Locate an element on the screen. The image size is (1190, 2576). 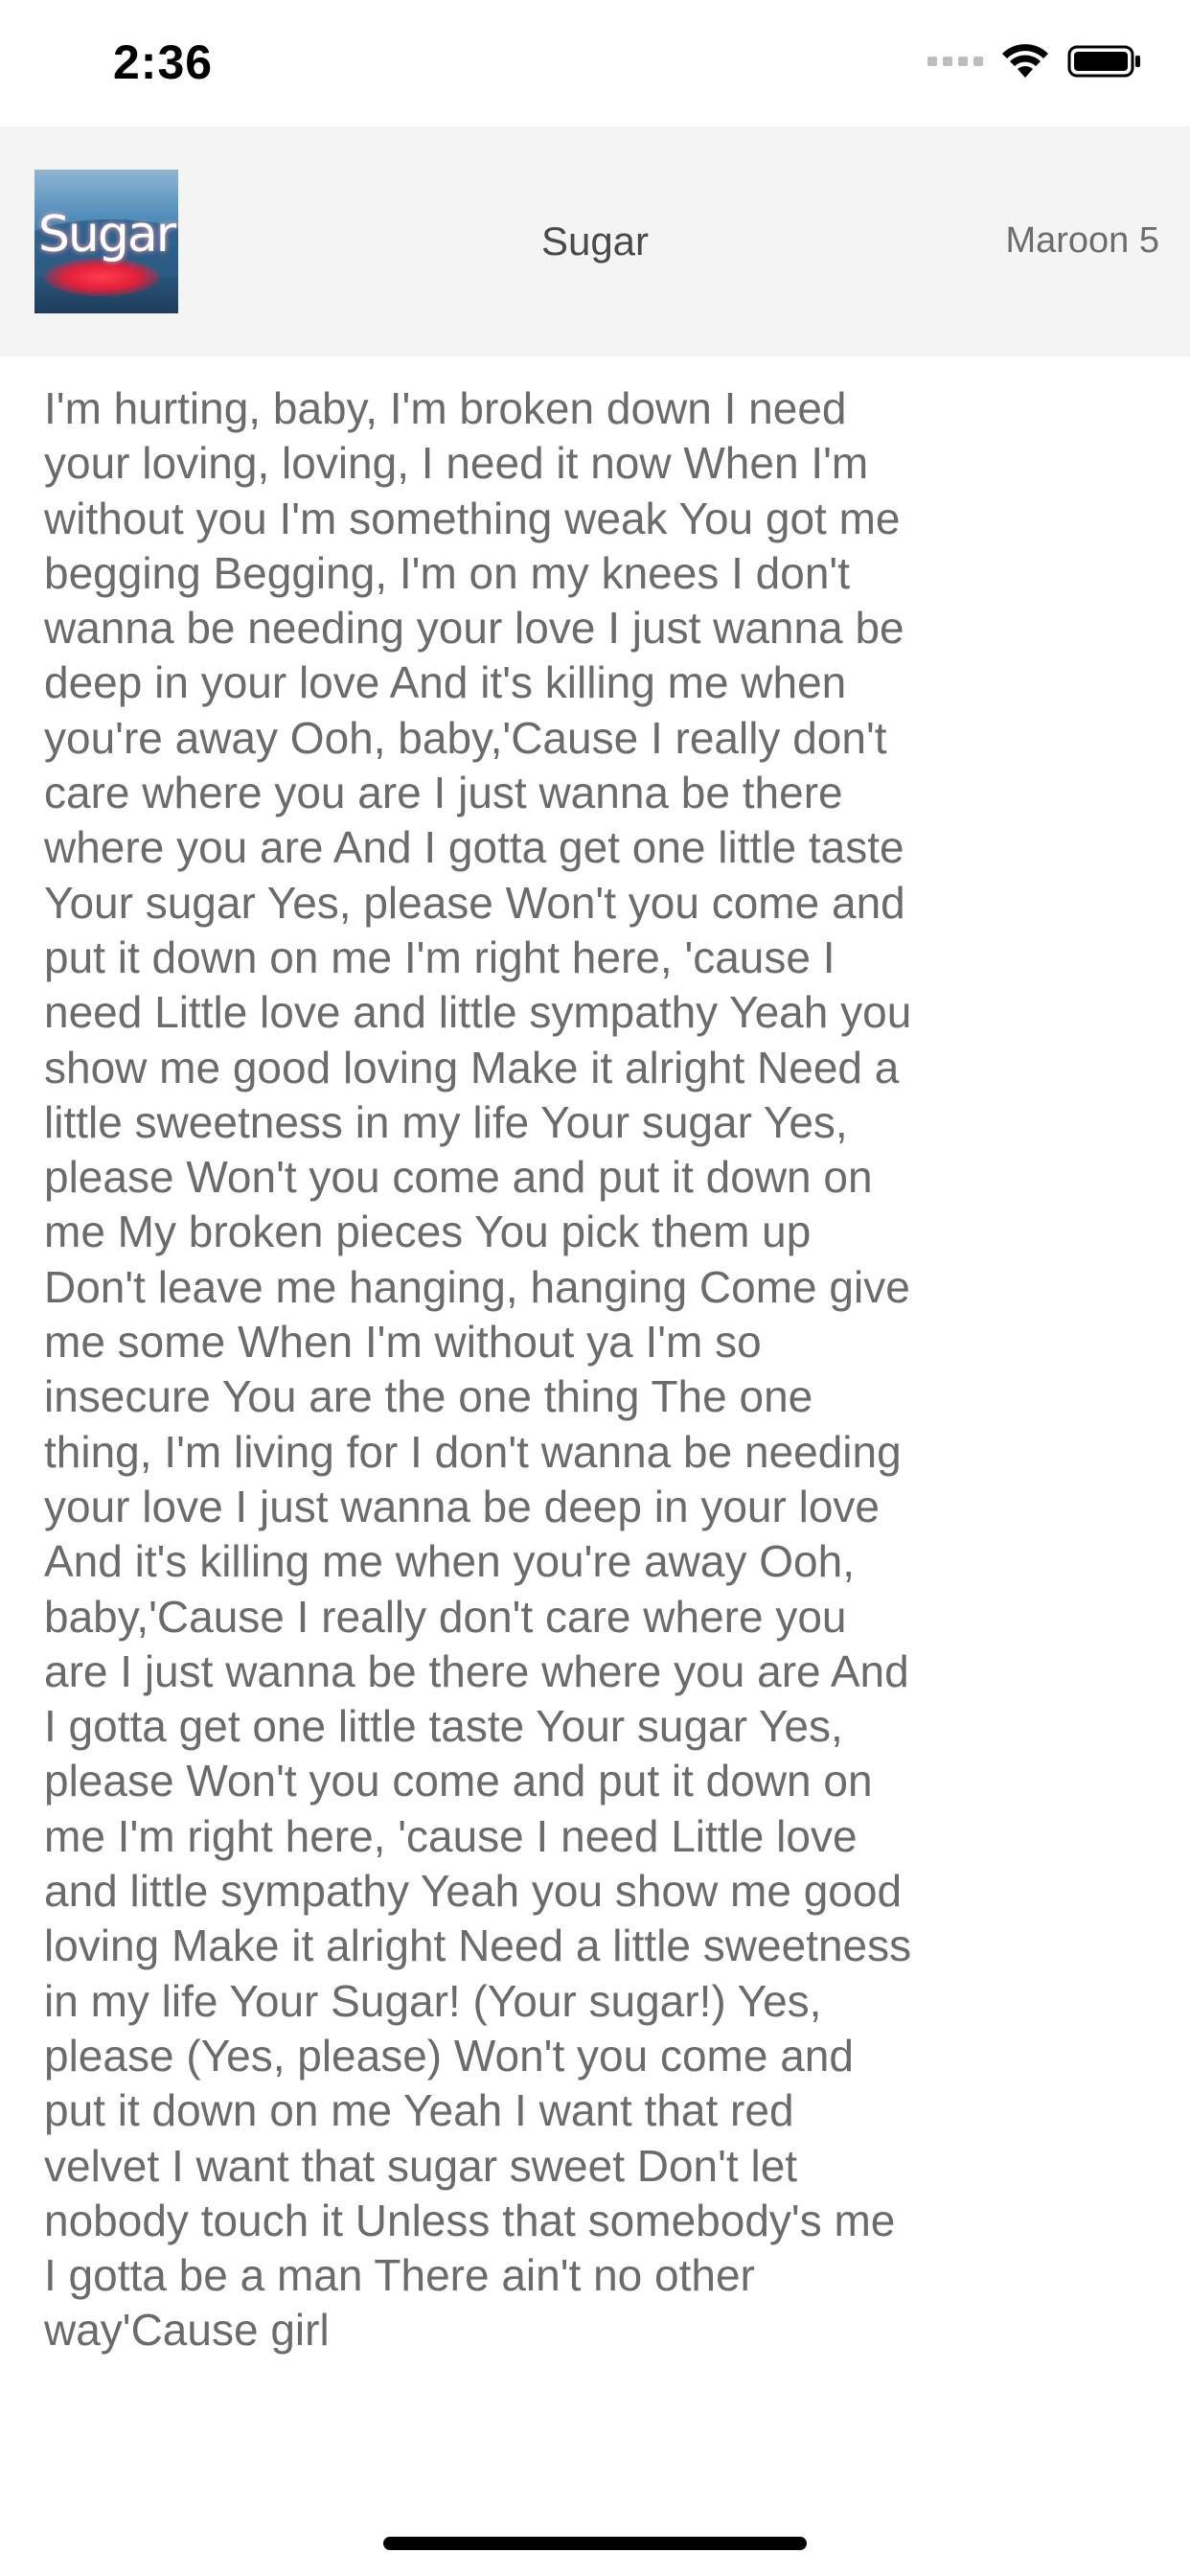
cellular-signal-icon is located at coordinates (955, 61).